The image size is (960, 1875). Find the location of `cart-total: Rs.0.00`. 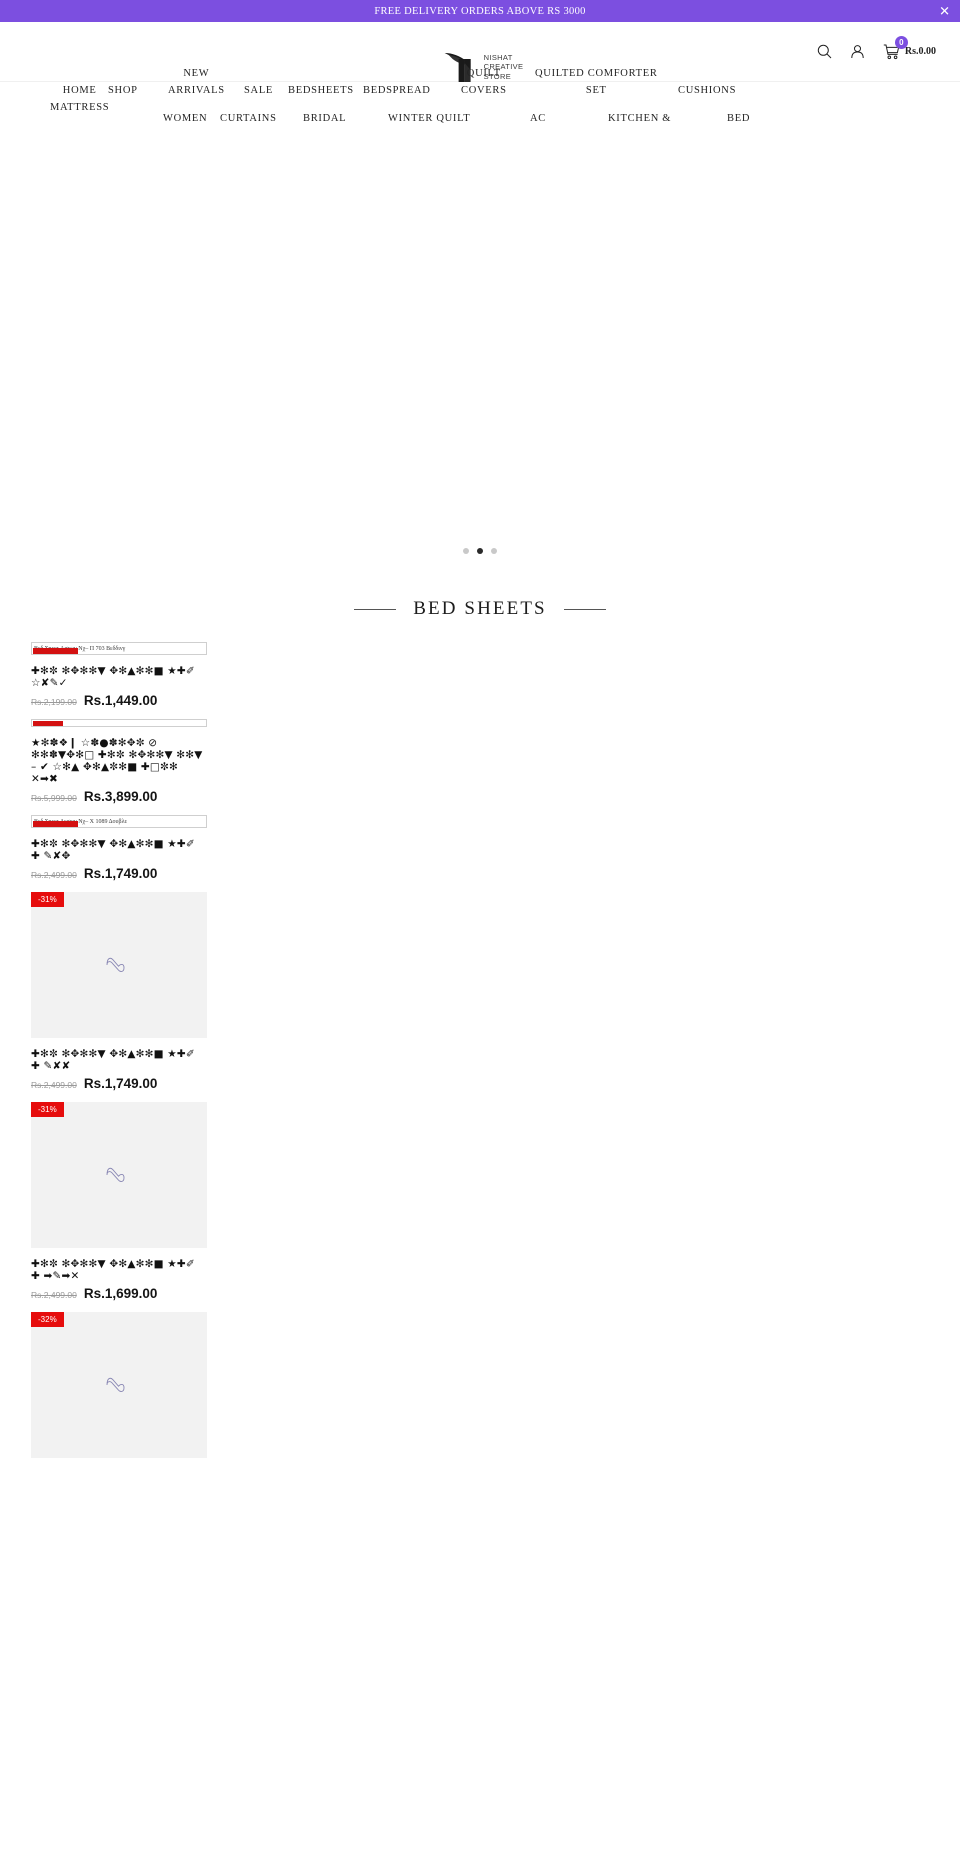

cart-total: Rs.0.00 is located at coordinates (920, 51).